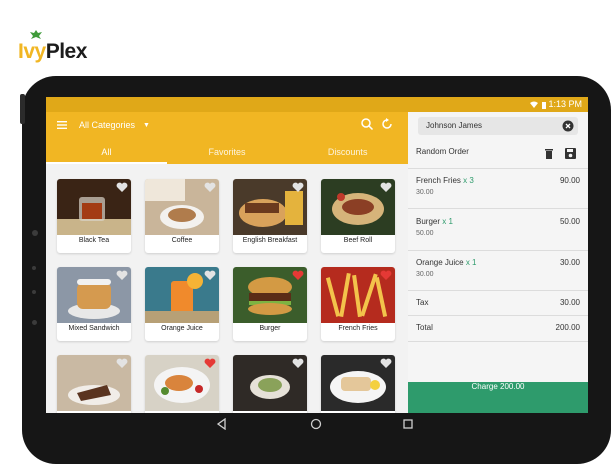 Image resolution: width=611 pixels, height=466 pixels. I want to click on product-name: Coffee, so click(182, 240).